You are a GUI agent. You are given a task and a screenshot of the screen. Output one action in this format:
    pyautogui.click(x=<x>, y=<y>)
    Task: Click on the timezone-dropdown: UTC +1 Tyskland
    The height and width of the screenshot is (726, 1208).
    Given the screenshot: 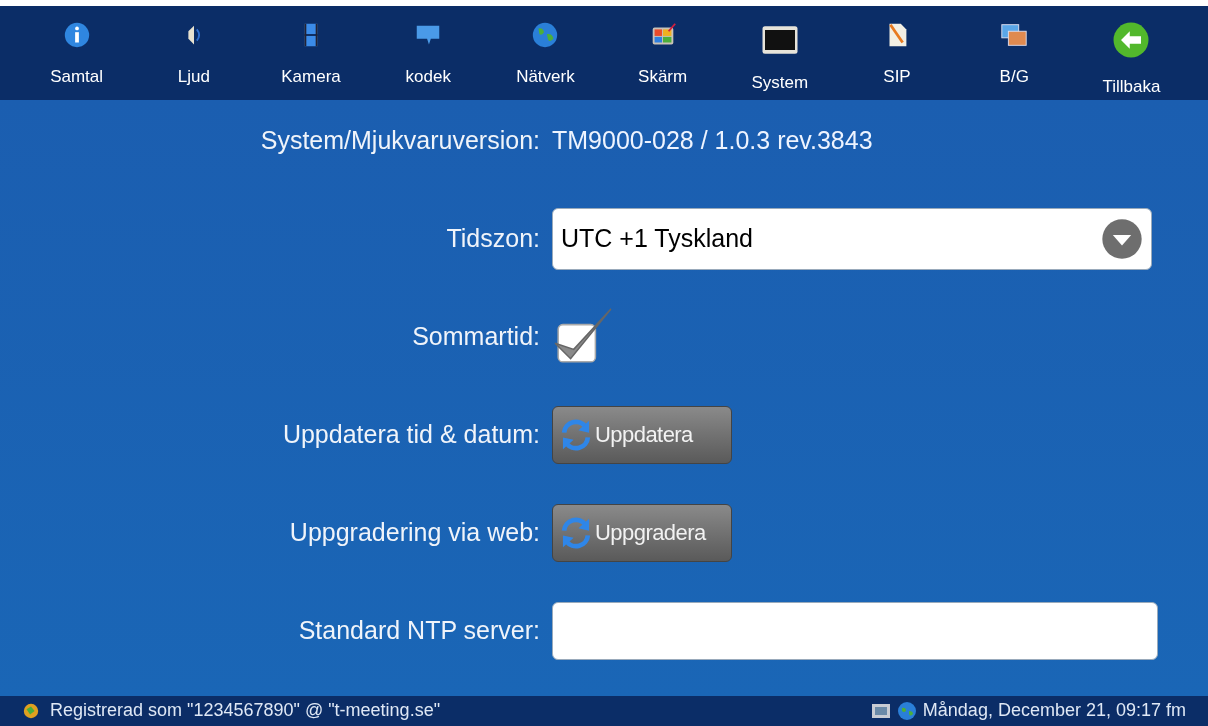 What is the action you would take?
    pyautogui.click(x=852, y=238)
    